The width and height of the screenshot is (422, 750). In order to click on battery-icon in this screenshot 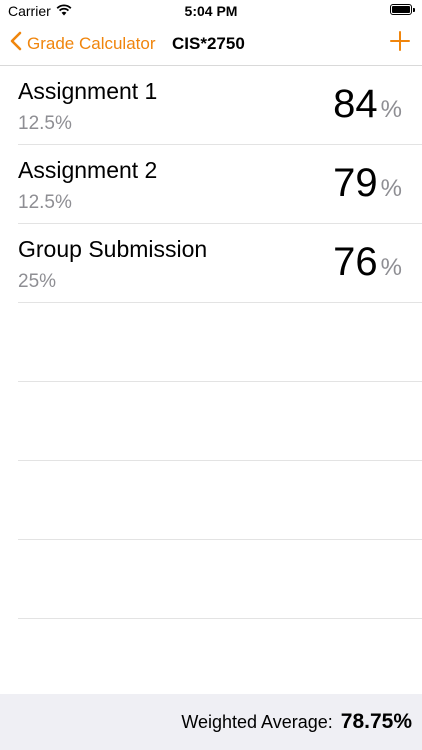, I will do `click(402, 9)`.